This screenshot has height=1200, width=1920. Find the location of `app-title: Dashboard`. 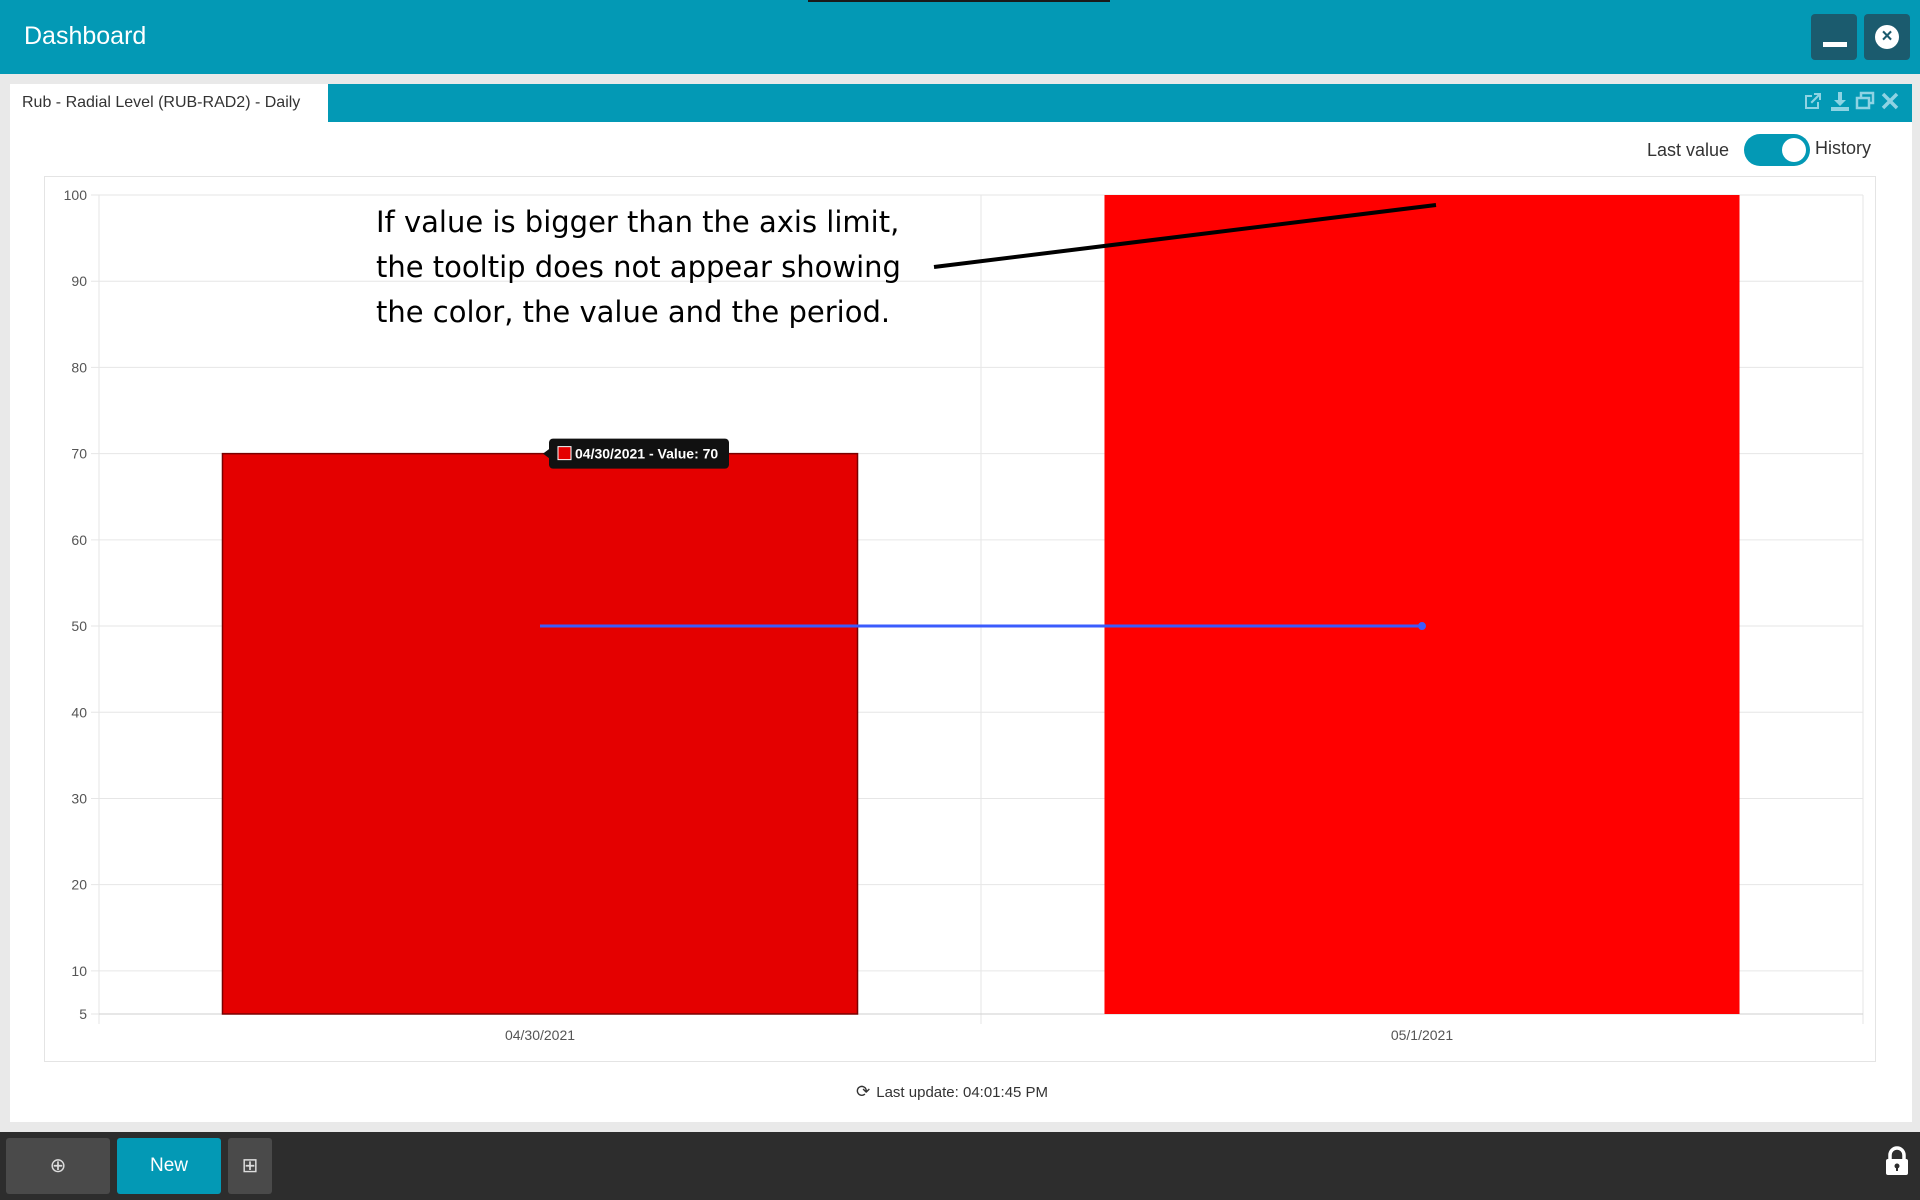

app-title: Dashboard is located at coordinates (85, 36).